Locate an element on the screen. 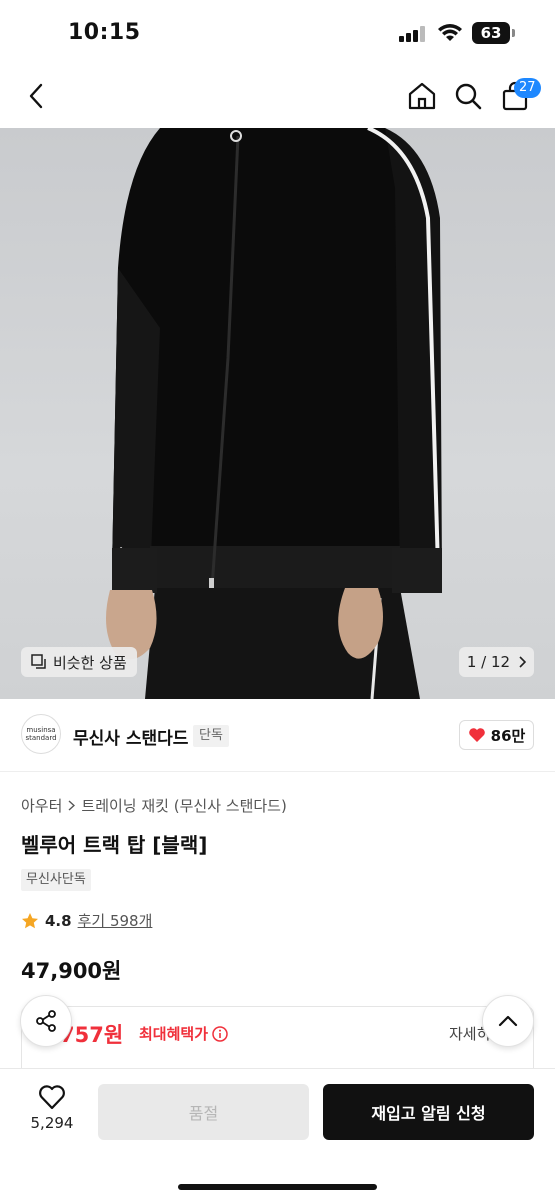 The width and height of the screenshot is (555, 1200). benefit-label: 최대혜택가 is located at coordinates (183, 1033).